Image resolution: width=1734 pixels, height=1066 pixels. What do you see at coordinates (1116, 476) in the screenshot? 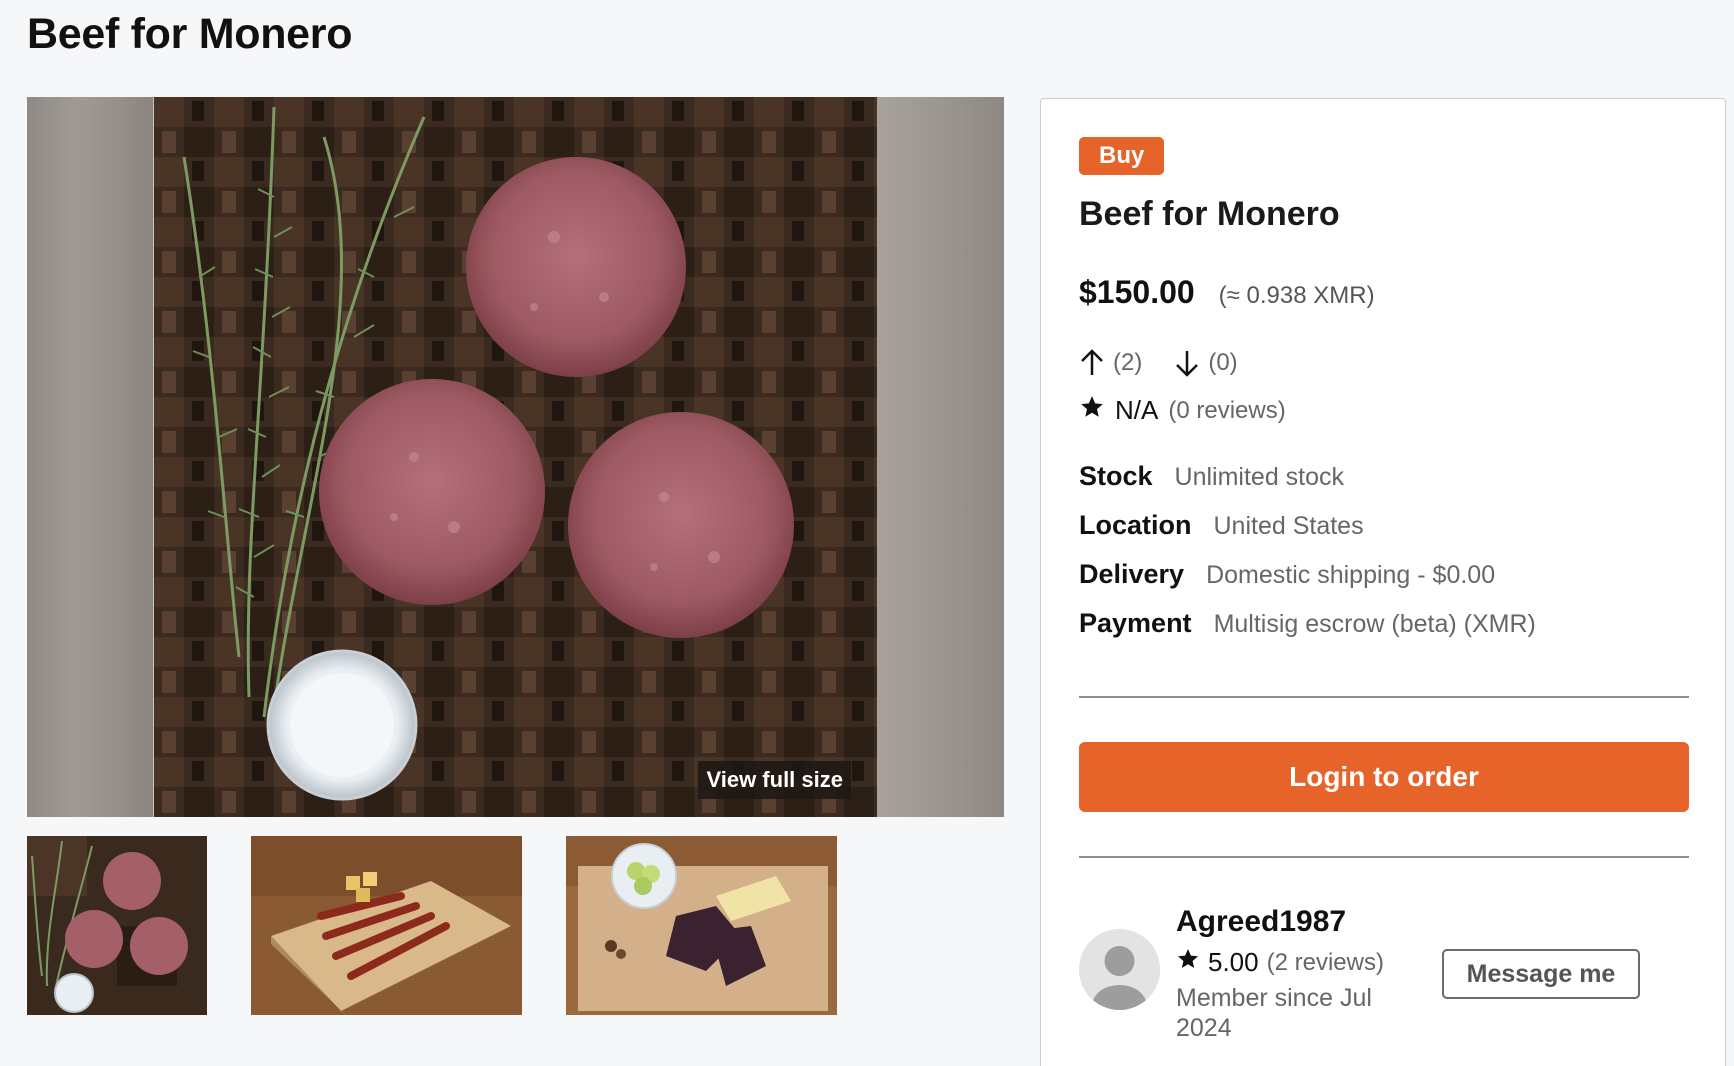
I see `spec-key: Stock` at bounding box center [1116, 476].